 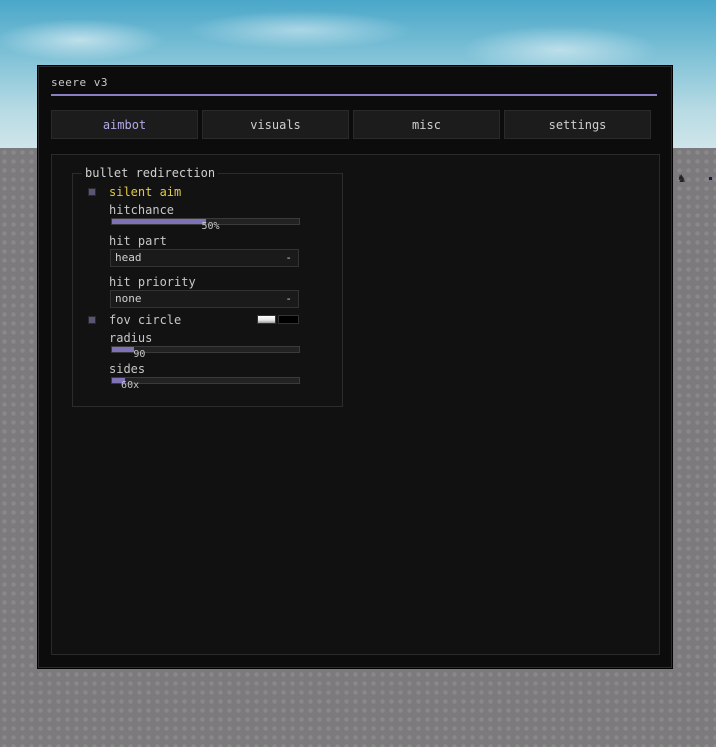 I want to click on tab-visuals: visuals, so click(x=275, y=124).